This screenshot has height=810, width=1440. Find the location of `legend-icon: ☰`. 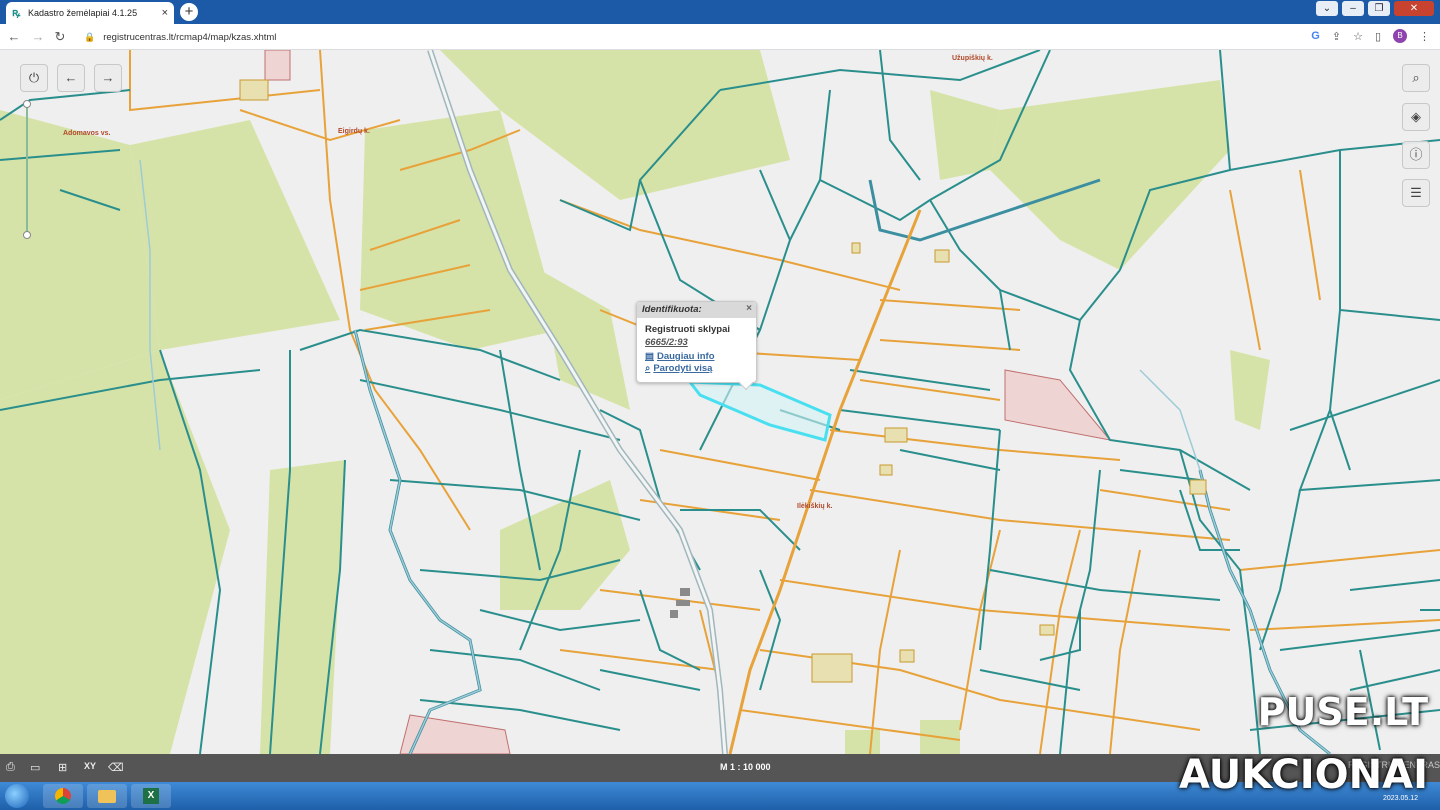

legend-icon: ☰ is located at coordinates (1416, 193).